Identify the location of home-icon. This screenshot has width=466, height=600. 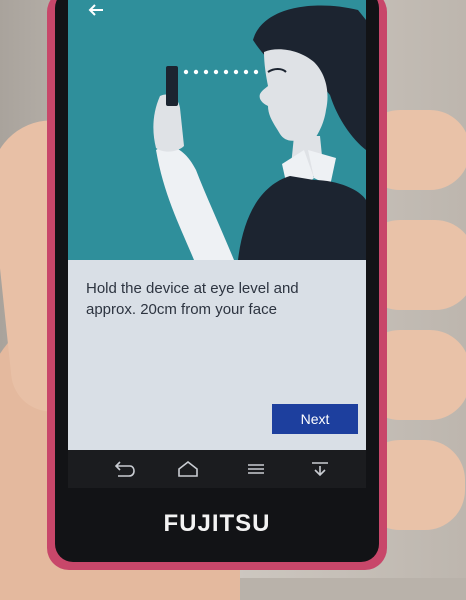
(188, 469).